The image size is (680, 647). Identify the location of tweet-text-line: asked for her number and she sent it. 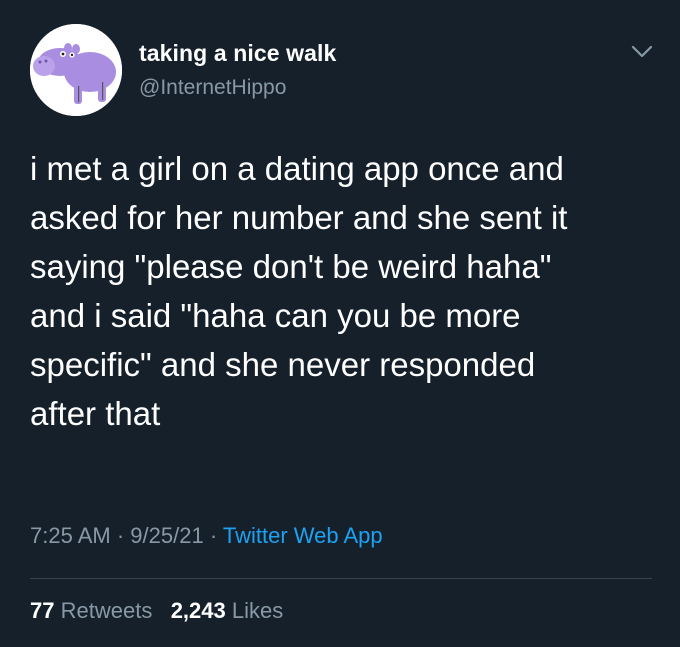
(299, 217).